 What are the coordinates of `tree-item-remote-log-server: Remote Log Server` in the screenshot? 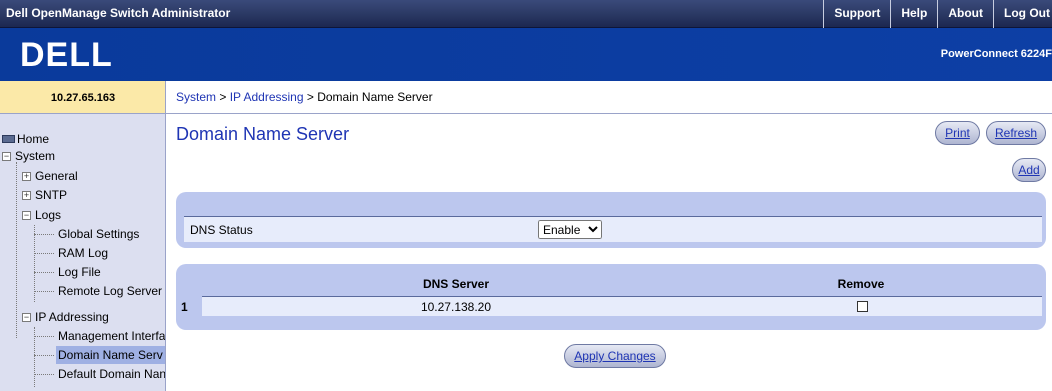 It's located at (110, 291).